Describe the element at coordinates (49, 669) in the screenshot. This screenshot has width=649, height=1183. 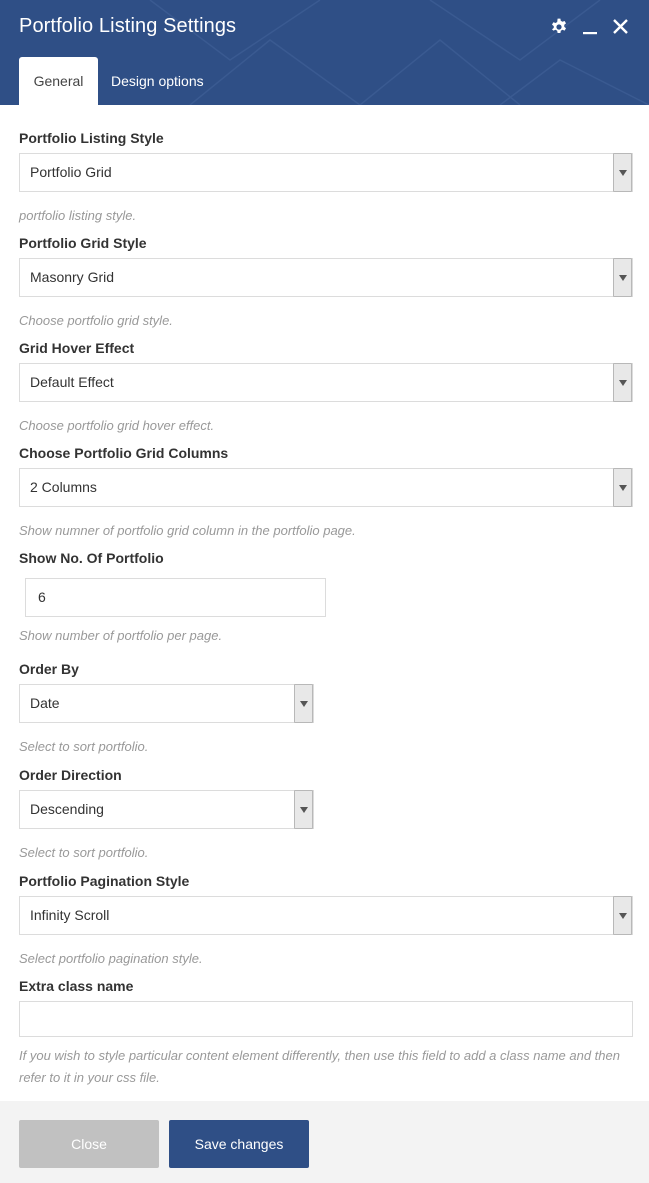
I see `order-by-label: Order By` at that location.